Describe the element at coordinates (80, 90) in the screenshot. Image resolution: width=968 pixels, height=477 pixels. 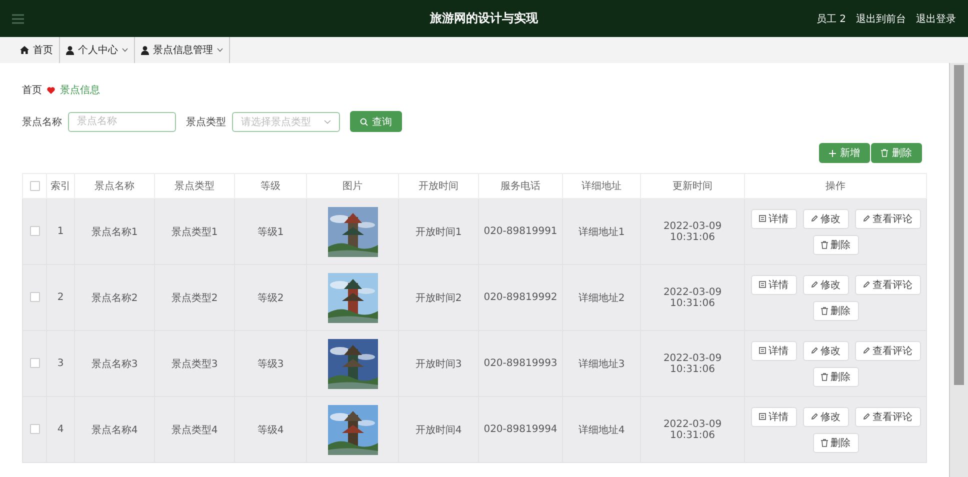
I see `breadcrumb-item: 景点信息` at that location.